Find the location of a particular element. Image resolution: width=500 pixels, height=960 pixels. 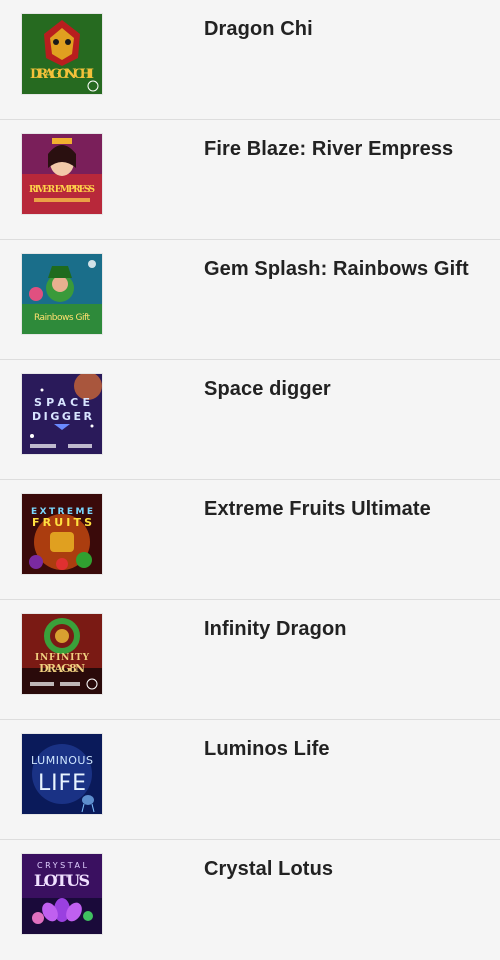

game-list-item: RIVER EMPRESS Fire Blaze: River Empress is located at coordinates (250, 180).